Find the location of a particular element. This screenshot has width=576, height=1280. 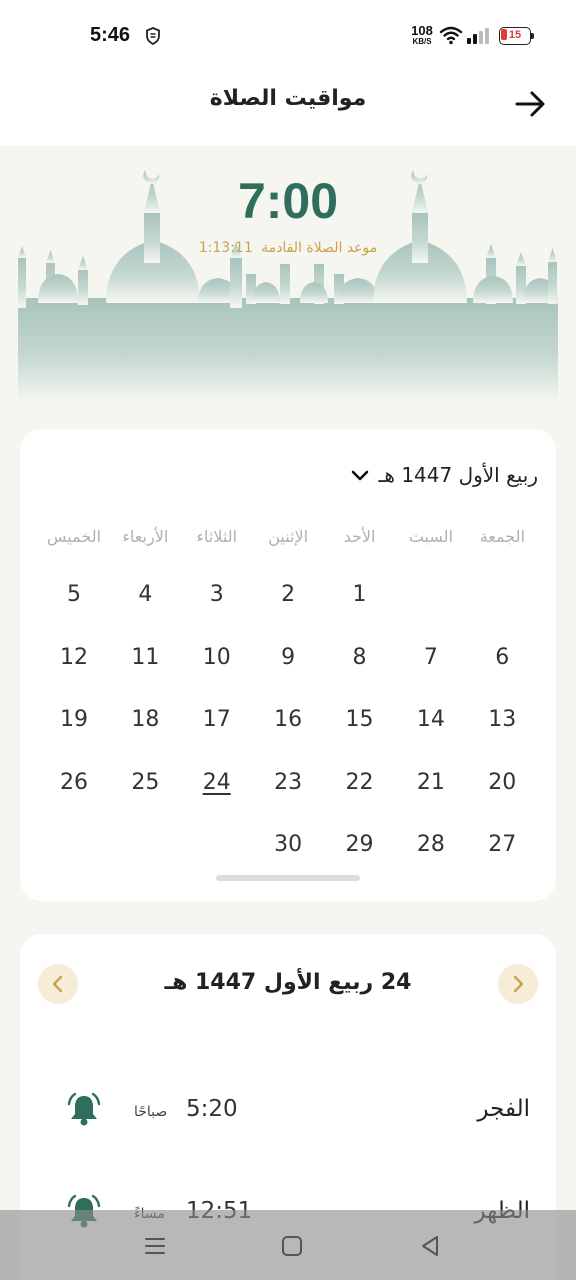

calendar-day: 27 is located at coordinates (502, 850).